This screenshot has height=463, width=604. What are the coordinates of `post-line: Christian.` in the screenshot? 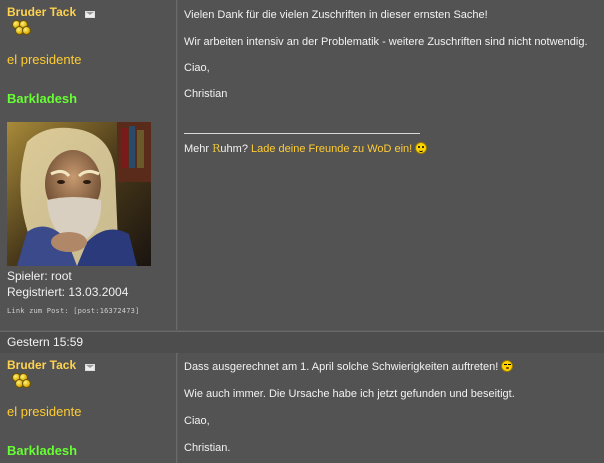 It's located at (207, 448).